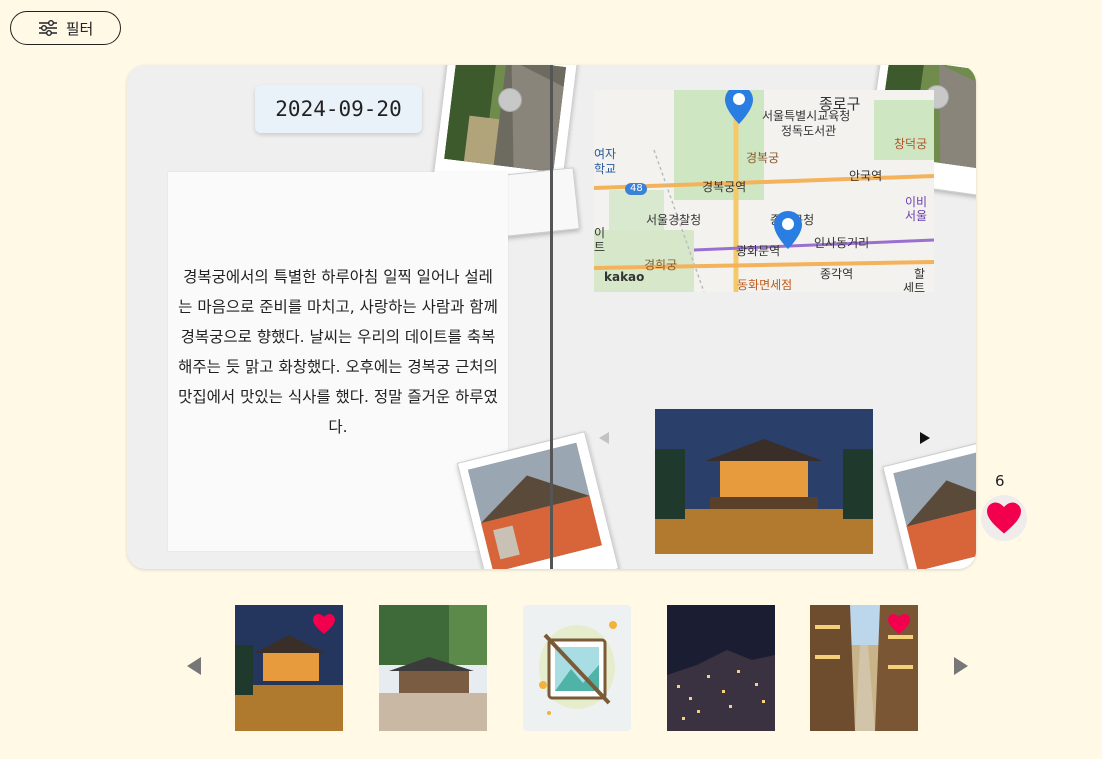 This screenshot has width=1102, height=759. I want to click on map-label: 경복궁, so click(763, 158).